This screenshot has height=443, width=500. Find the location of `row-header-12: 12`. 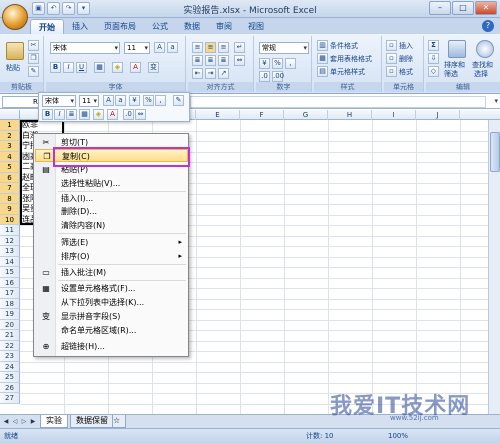

row-header-12: 12 is located at coordinates (10, 240).